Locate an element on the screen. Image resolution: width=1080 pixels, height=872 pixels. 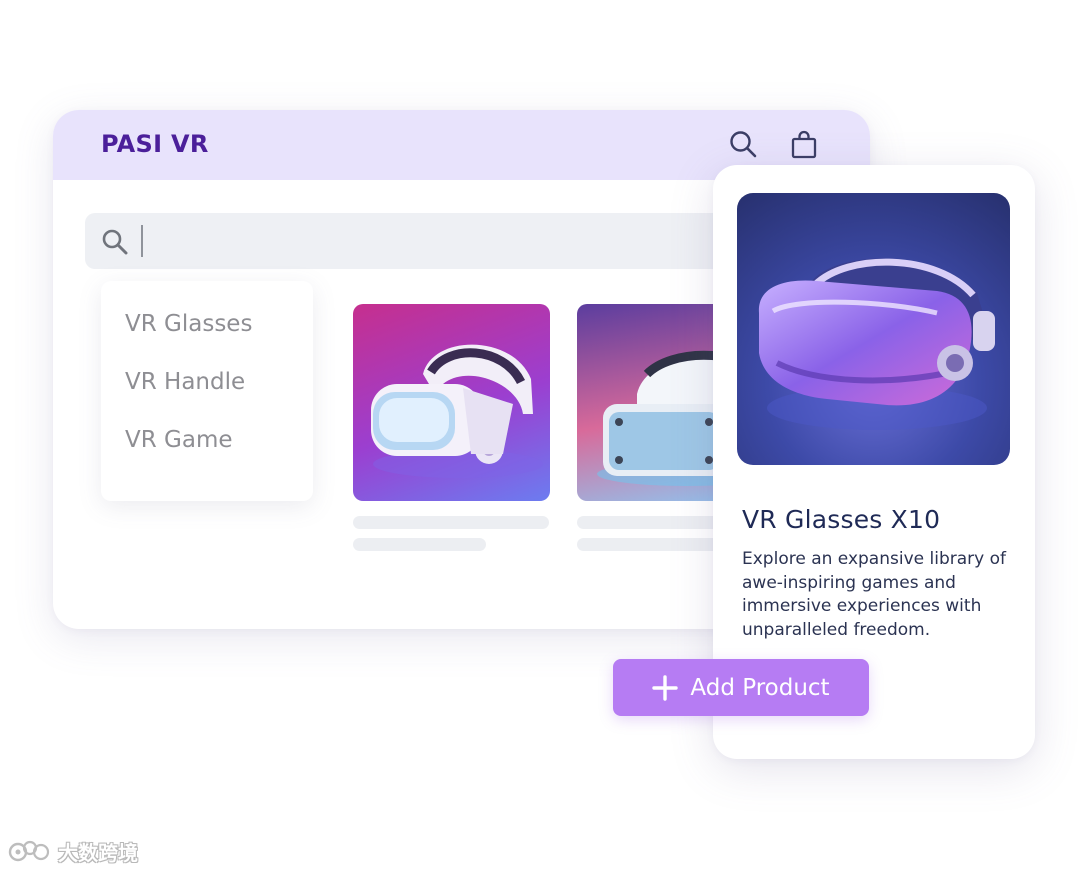
vr-glasses-image is located at coordinates (876, 344).